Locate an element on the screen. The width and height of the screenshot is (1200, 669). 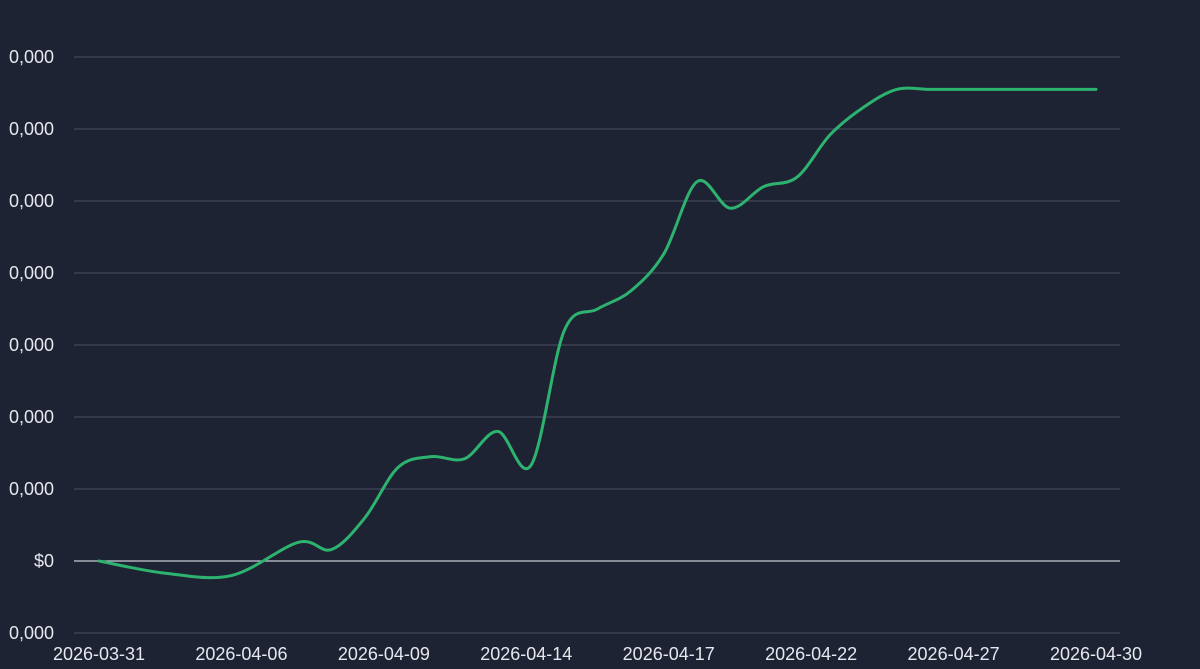
x-tick-label: 2026-04-30 is located at coordinates (1096, 654).